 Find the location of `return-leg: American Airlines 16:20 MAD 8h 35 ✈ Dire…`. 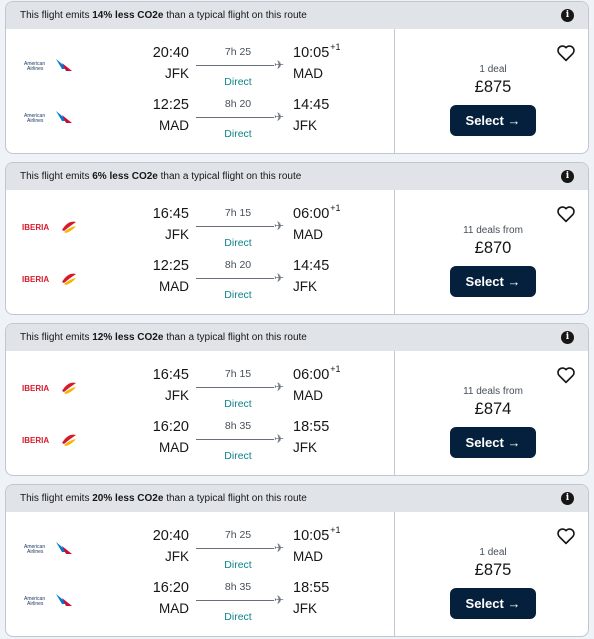

return-leg: American Airlines 16:20 MAD 8h 35 ✈ Dire… is located at coordinates (200, 603).